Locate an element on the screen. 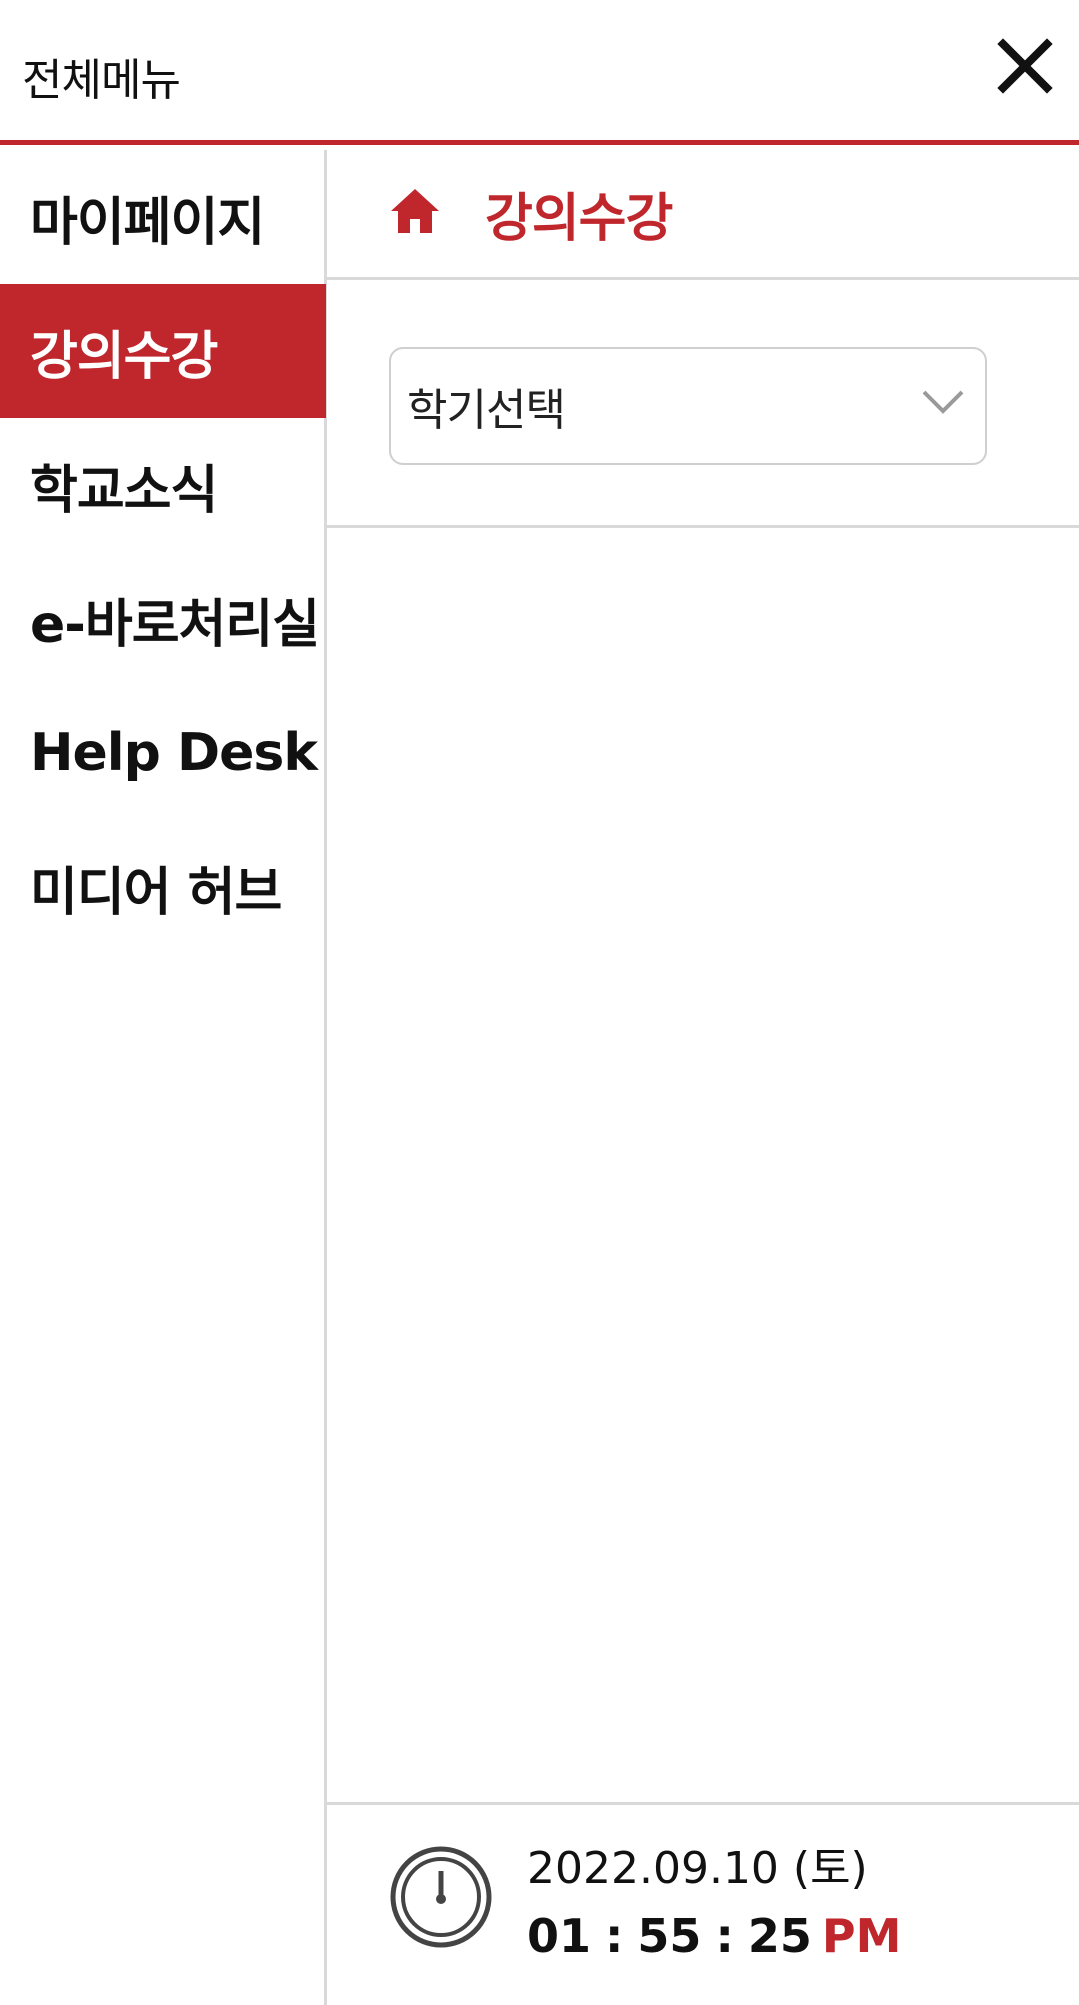 The image size is (1079, 2005). nav-item-media-hub: 미디어 허브 is located at coordinates (162, 887).